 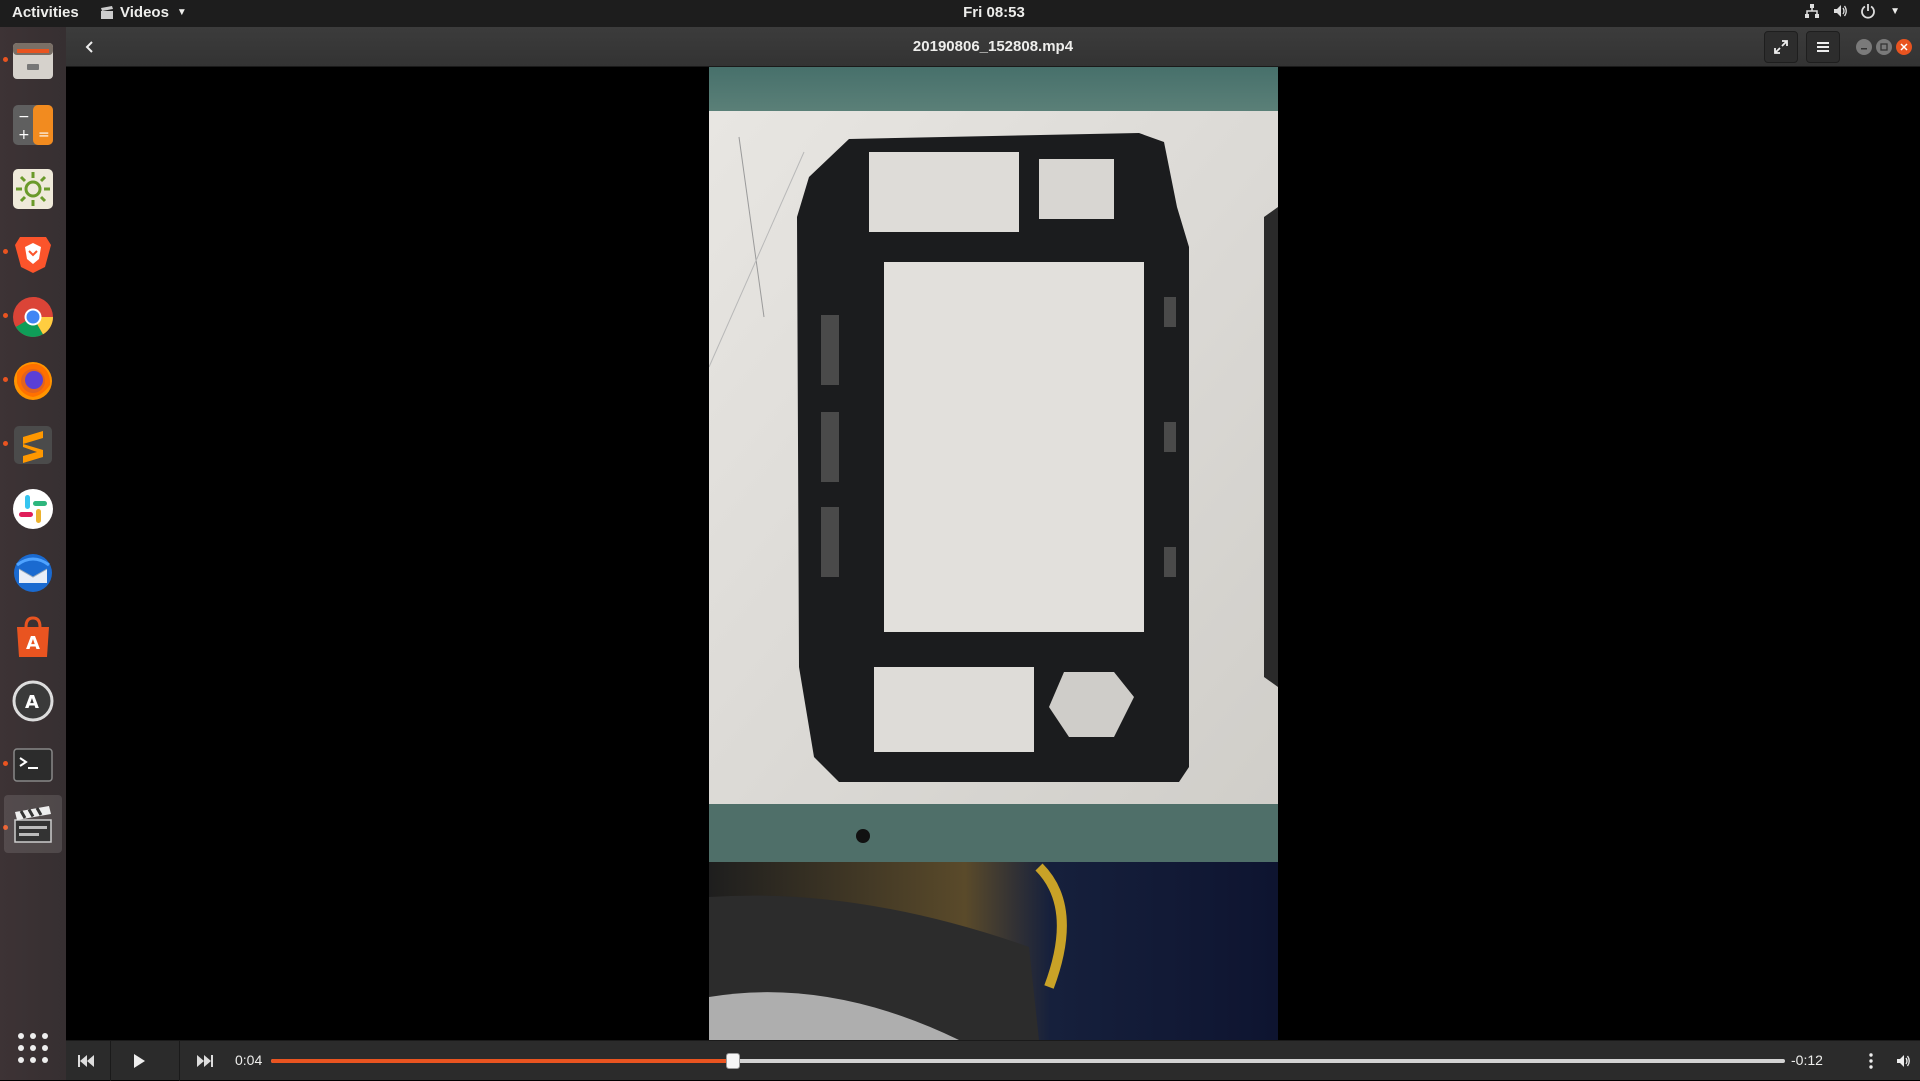 I want to click on clock: Fri 08:53, so click(x=960, y=12).